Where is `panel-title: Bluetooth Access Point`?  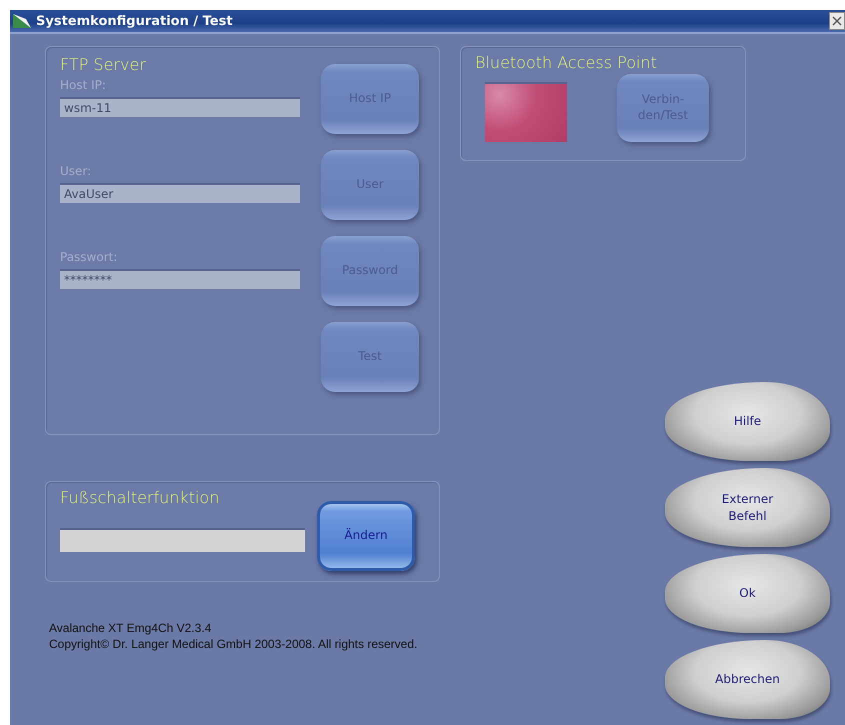
panel-title: Bluetooth Access Point is located at coordinates (566, 62).